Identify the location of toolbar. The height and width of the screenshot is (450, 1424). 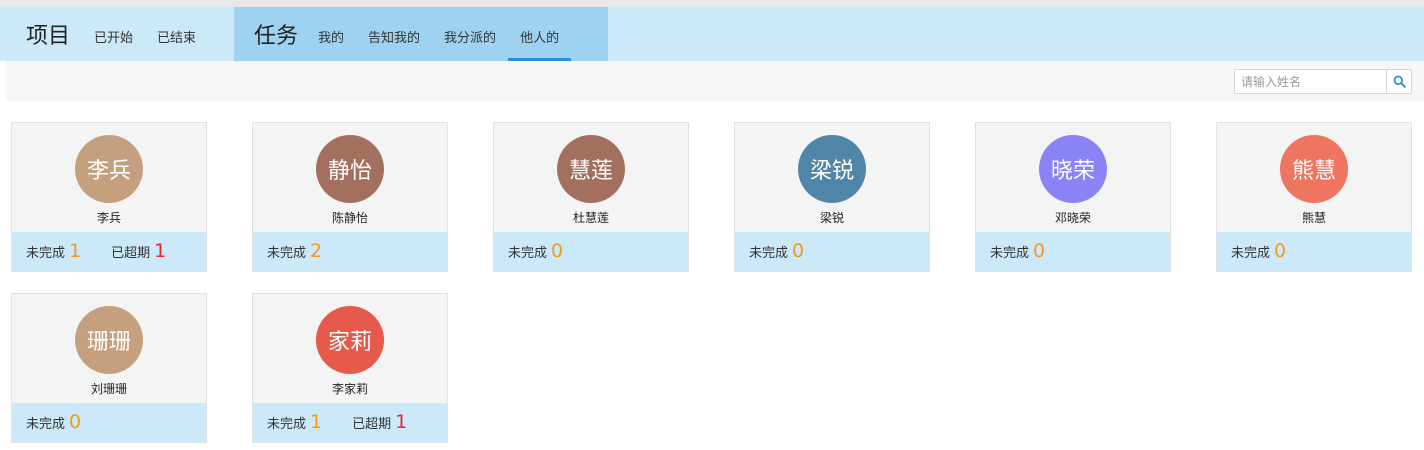
(715, 81).